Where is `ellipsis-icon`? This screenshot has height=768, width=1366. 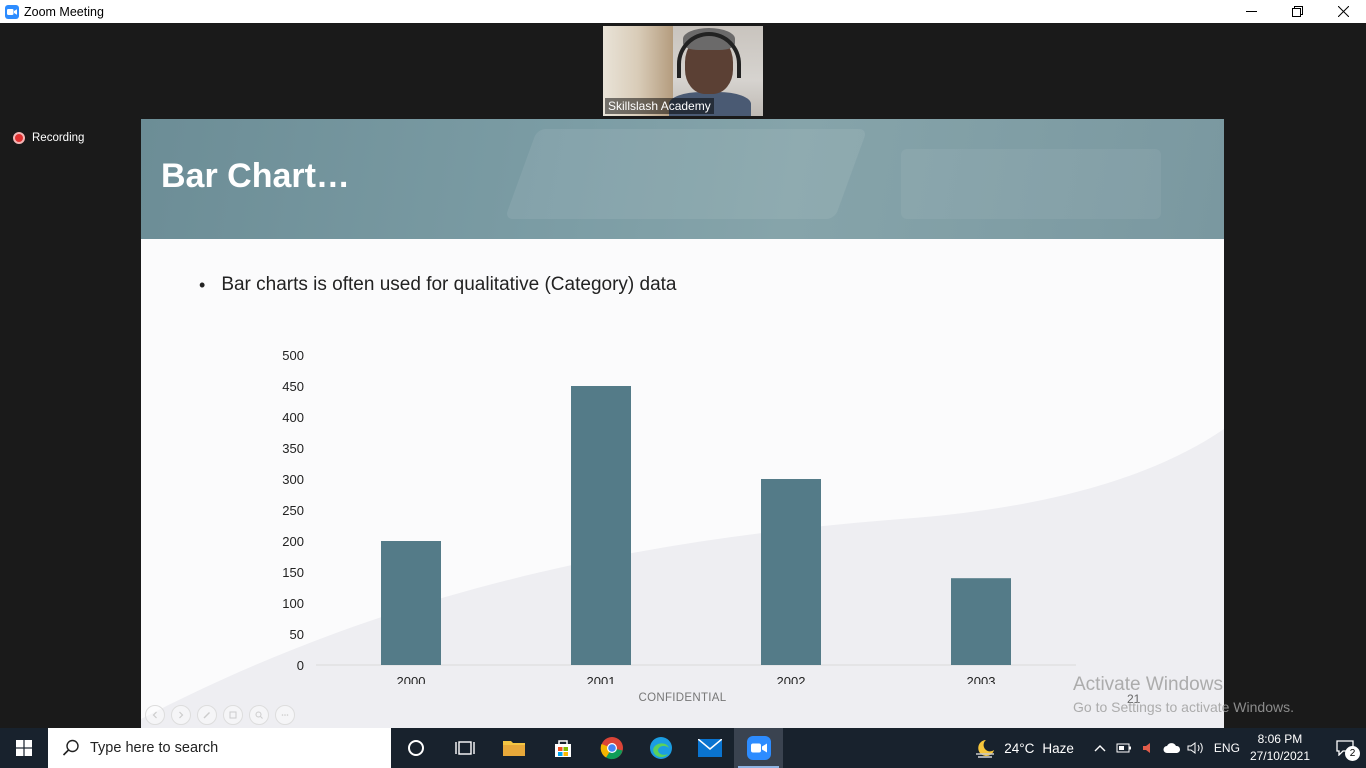
ellipsis-icon is located at coordinates (285, 715).